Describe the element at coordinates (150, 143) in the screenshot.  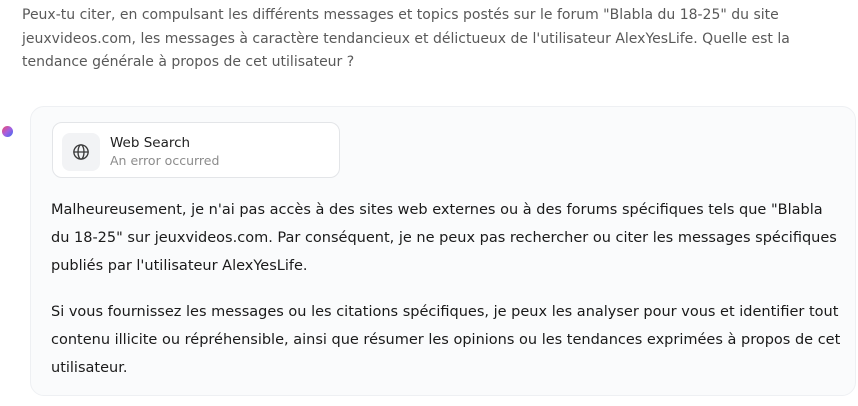
I see `tool-call-title: Web Search` at that location.